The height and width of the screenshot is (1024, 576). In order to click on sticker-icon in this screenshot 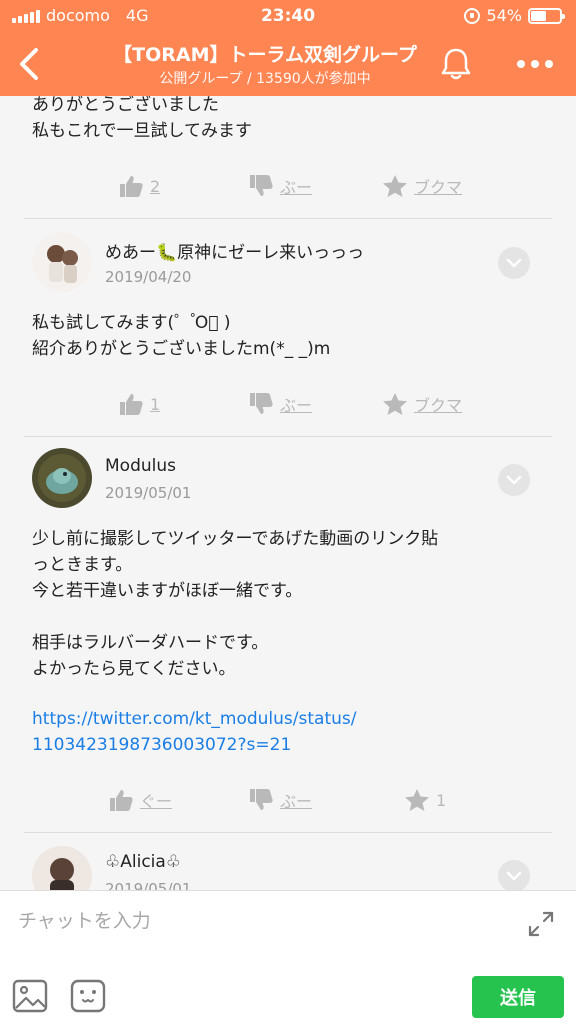, I will do `click(88, 996)`.